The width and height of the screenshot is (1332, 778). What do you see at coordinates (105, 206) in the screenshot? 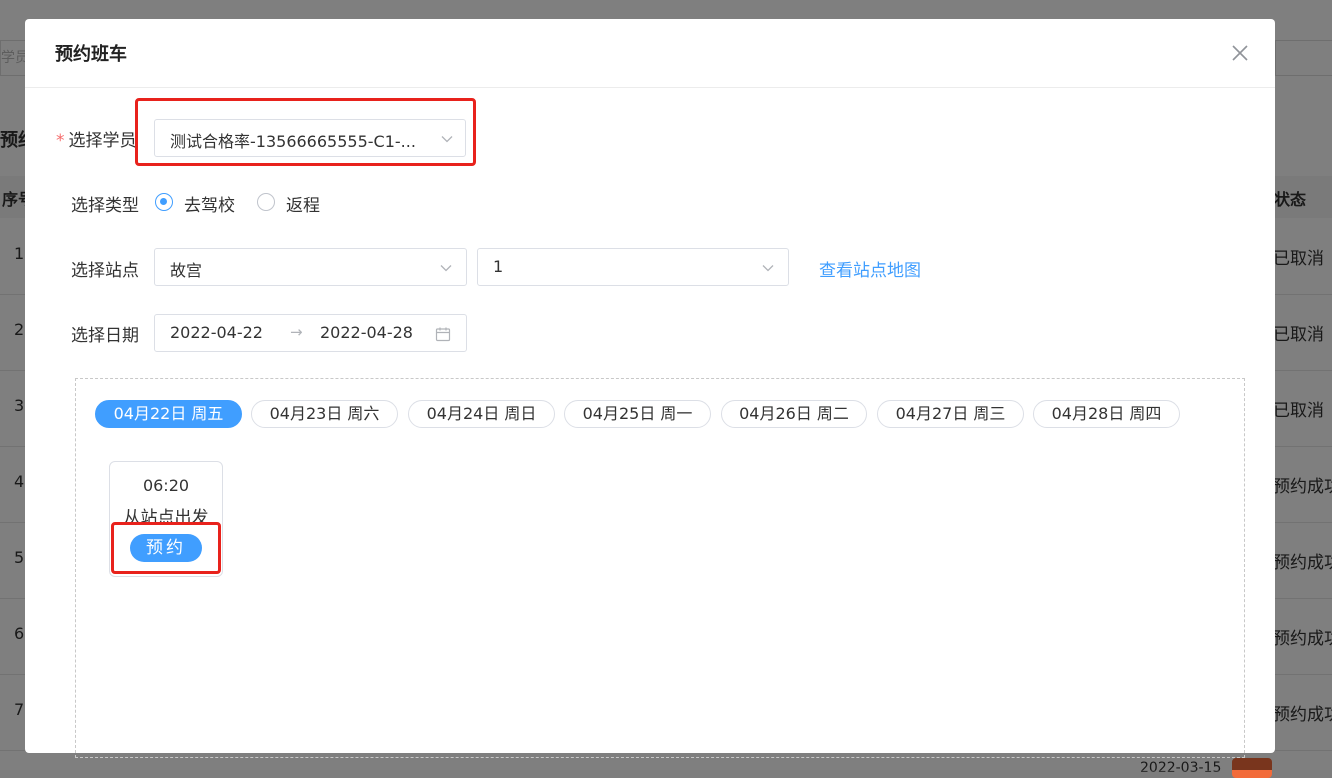
I see `type-label: 选择类型` at bounding box center [105, 206].